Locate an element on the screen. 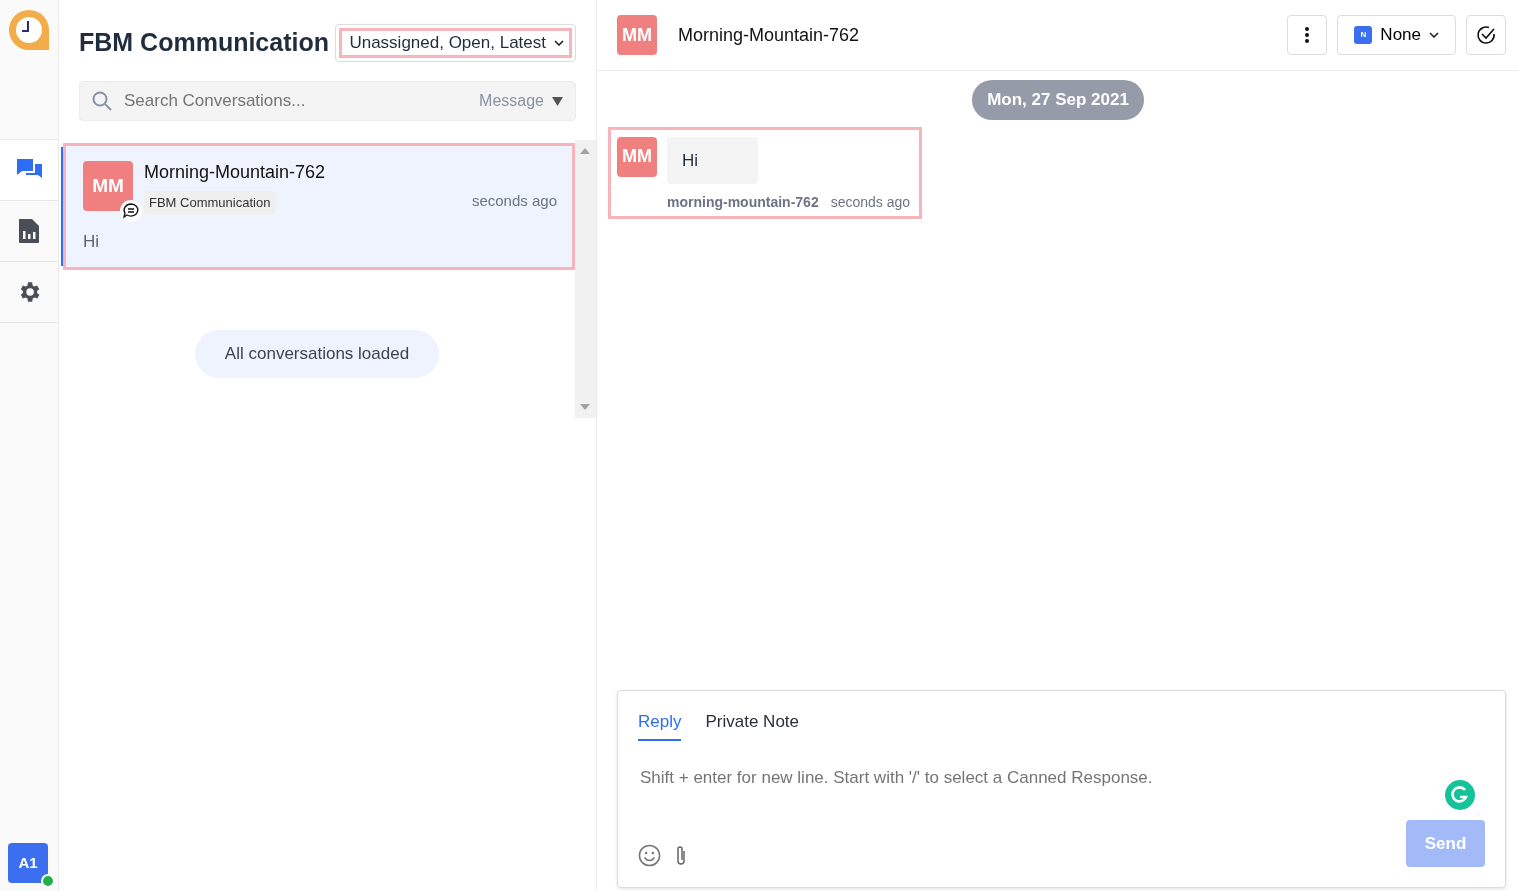 The height and width of the screenshot is (891, 1519). composer-tab: Reply is located at coordinates (660, 725).